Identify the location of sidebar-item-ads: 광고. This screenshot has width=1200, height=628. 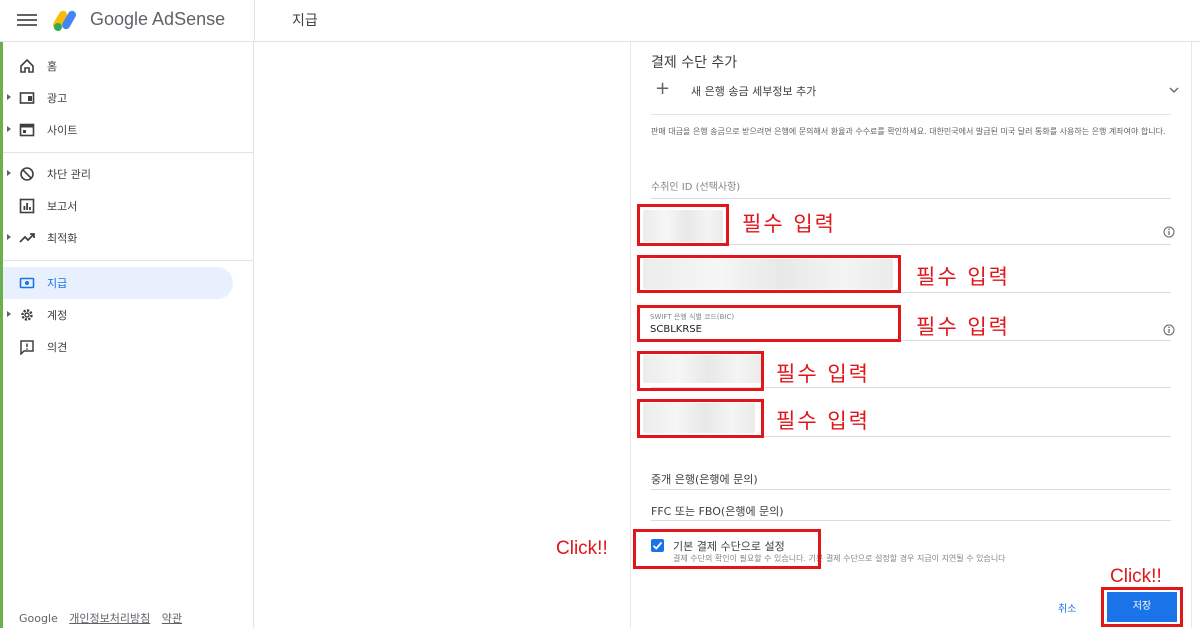
(118, 98).